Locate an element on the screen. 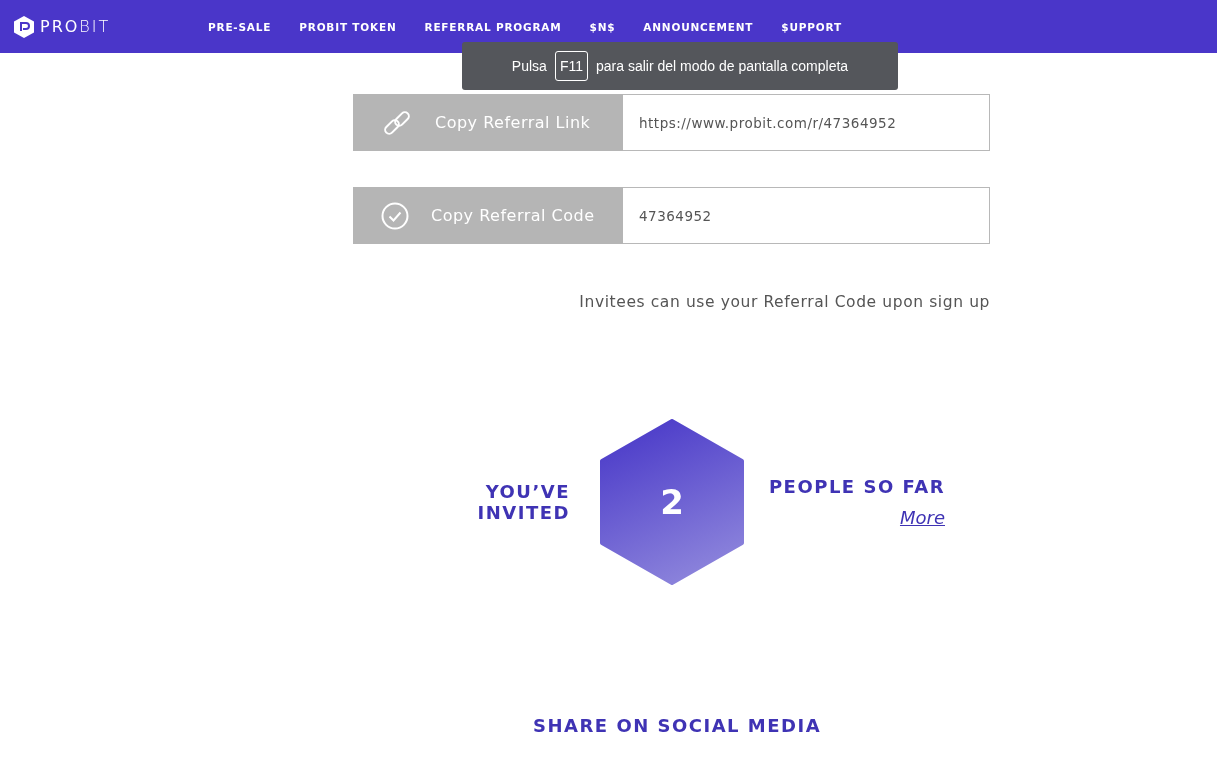 The height and width of the screenshot is (765, 1217). key-label: F11 is located at coordinates (571, 66).